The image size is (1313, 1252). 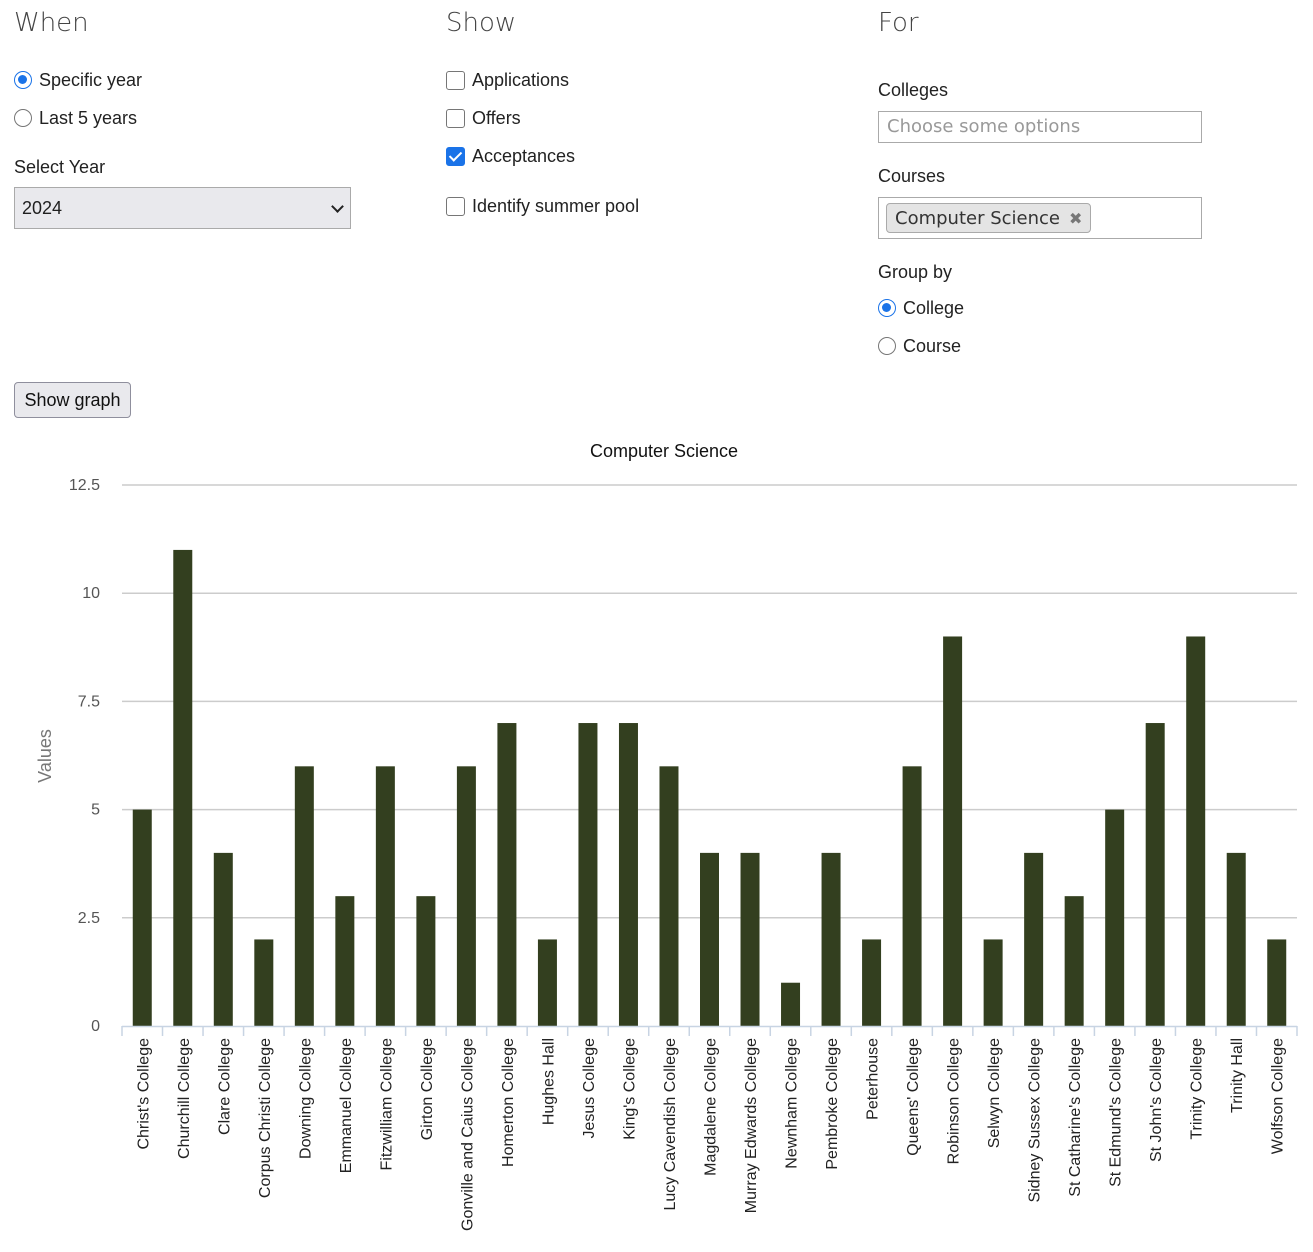 What do you see at coordinates (45, 756) in the screenshot?
I see `y-axis-label: Values` at bounding box center [45, 756].